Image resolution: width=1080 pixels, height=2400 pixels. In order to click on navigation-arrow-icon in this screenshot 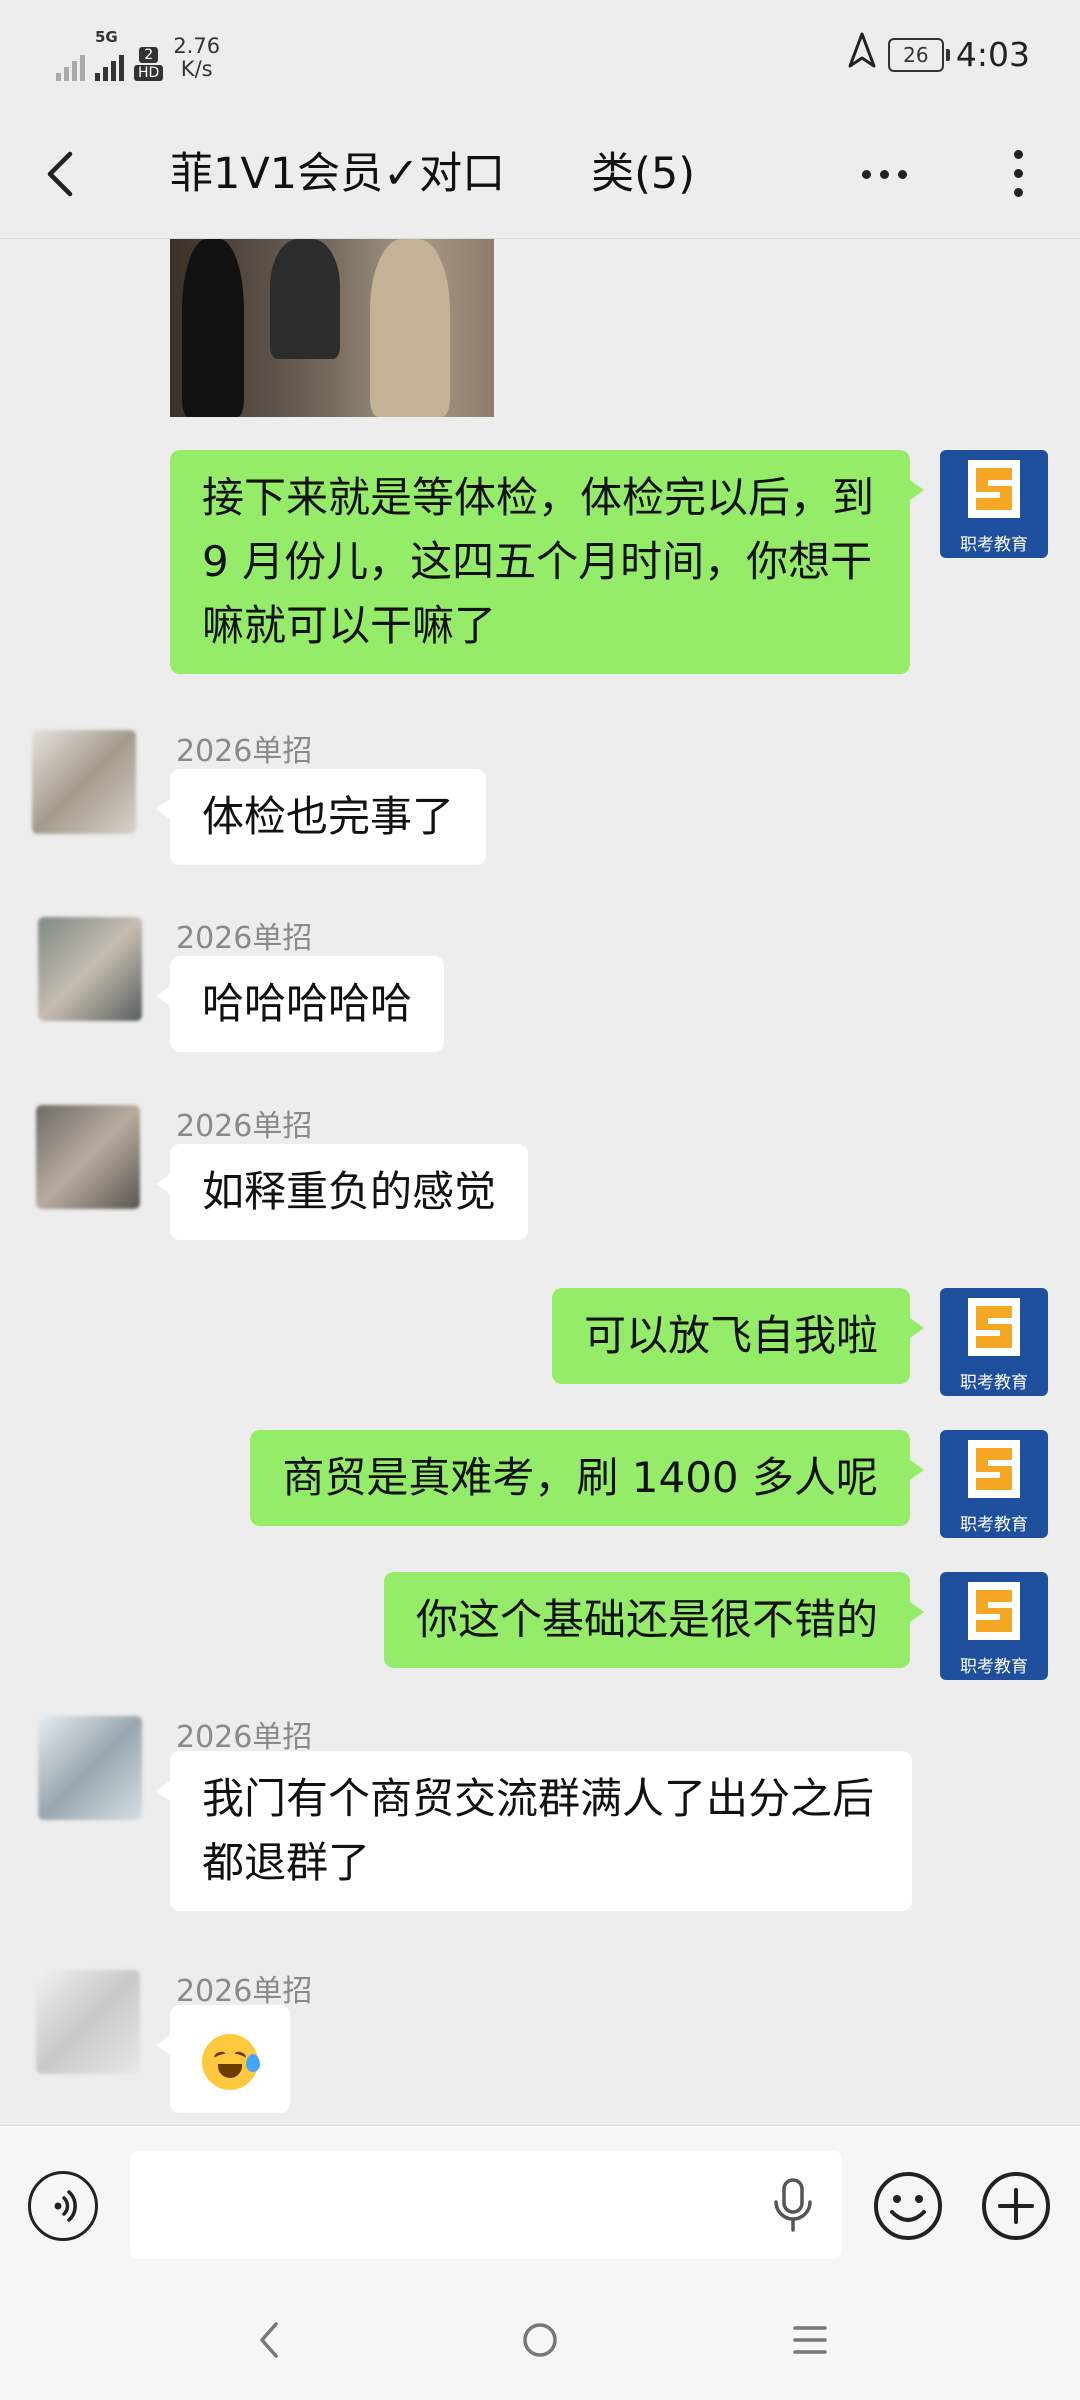, I will do `click(862, 54)`.